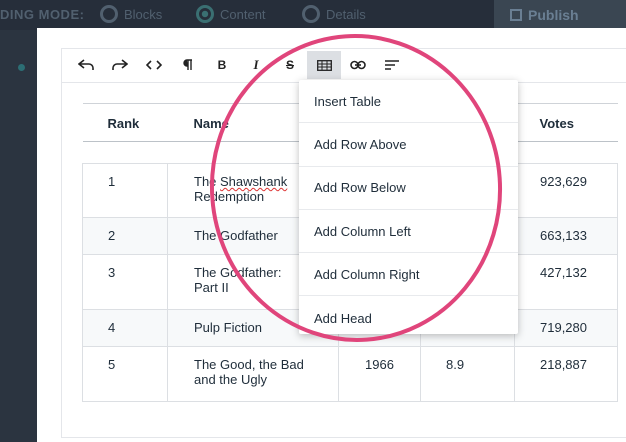 This screenshot has width=626, height=442. I want to click on publish-icon, so click(516, 15).